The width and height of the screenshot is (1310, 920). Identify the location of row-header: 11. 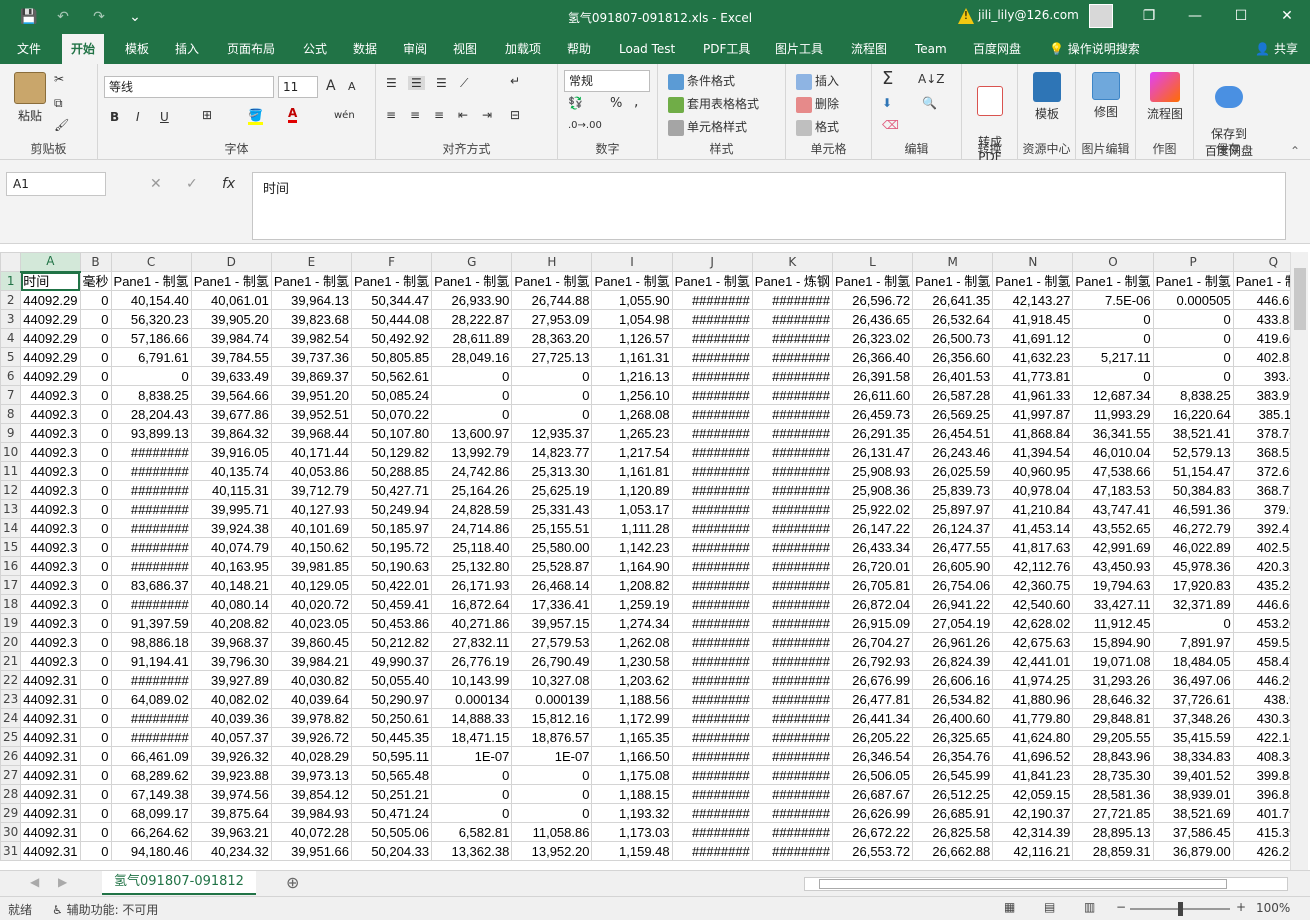
(11, 471).